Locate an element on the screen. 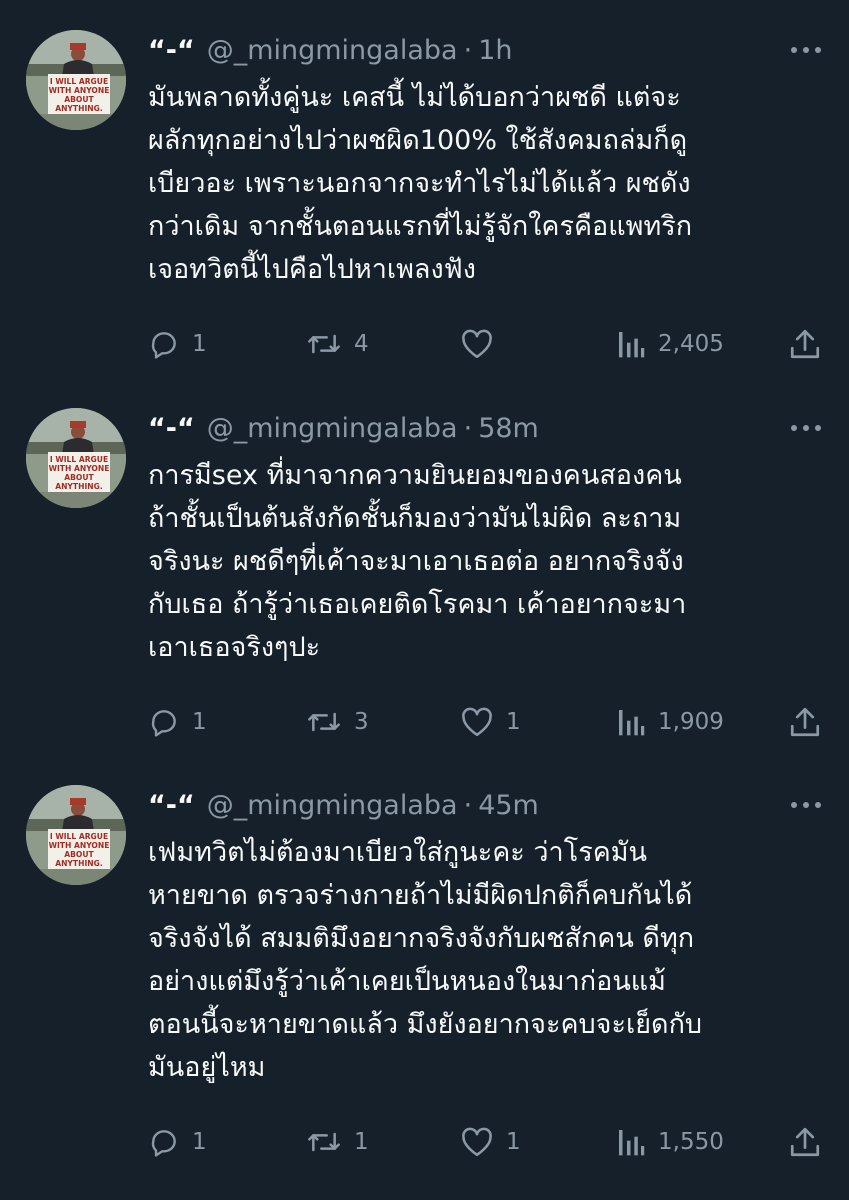 Image resolution: width=849 pixels, height=1200 pixels. retweet-button: 4 is located at coordinates (337, 344).